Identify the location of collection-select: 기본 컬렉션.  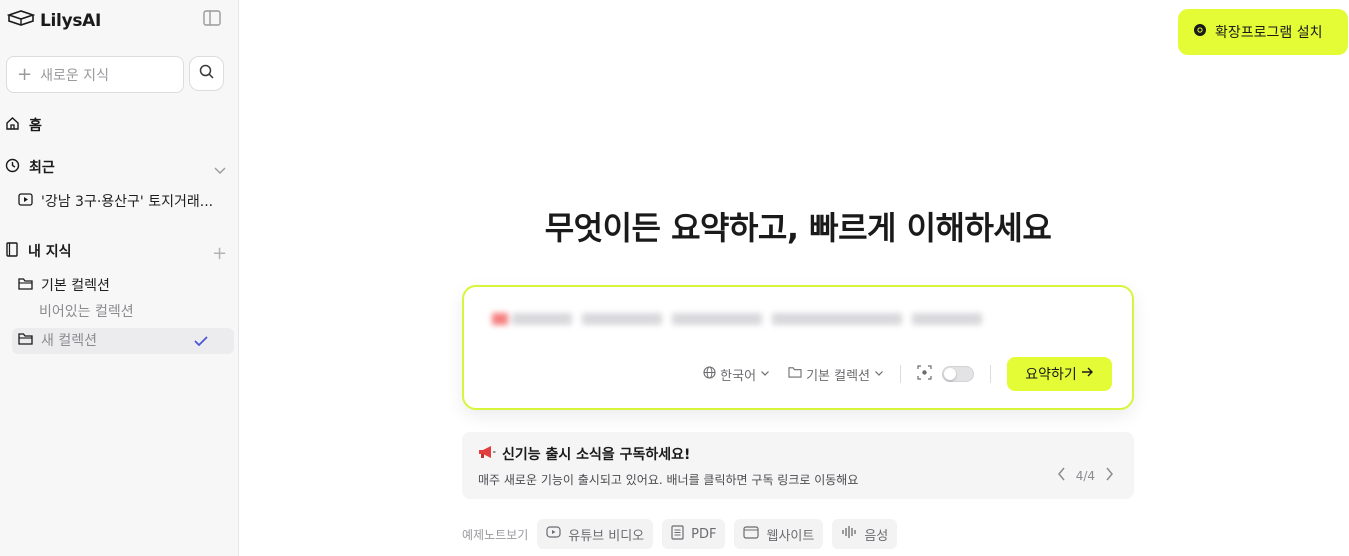
(836, 374).